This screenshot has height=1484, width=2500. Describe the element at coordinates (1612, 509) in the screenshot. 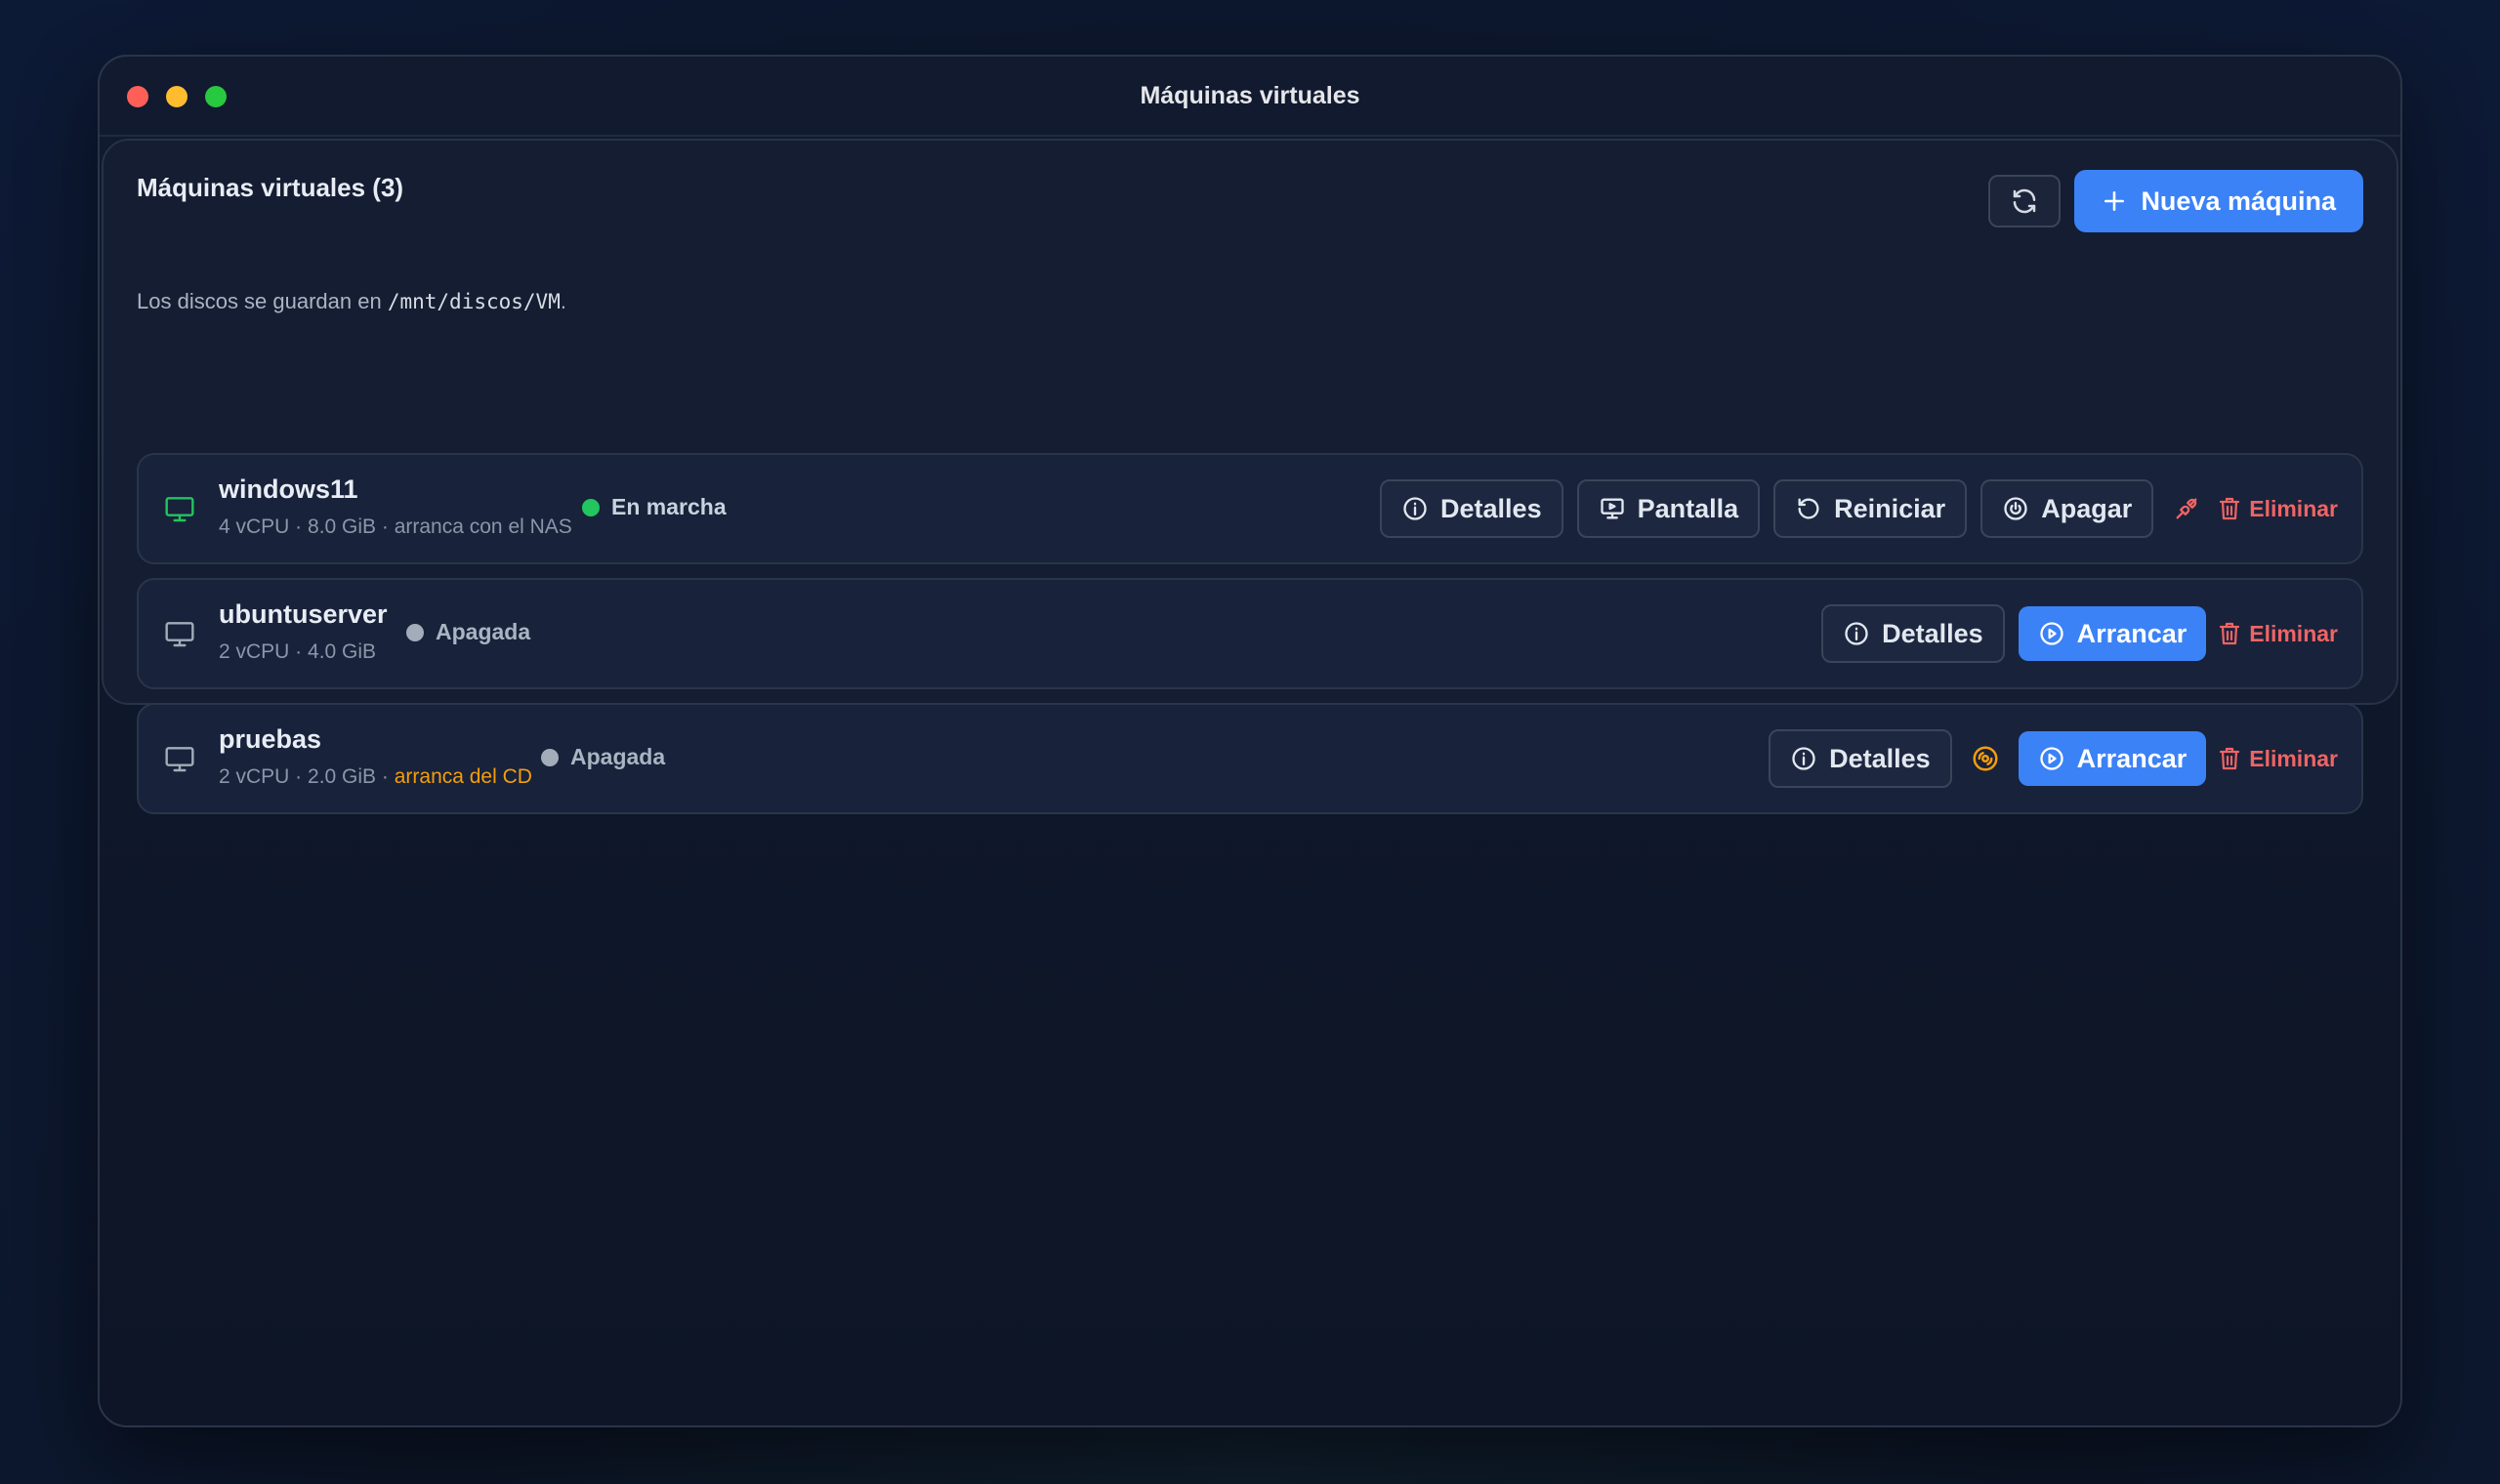

I see `screen-play-icon` at that location.